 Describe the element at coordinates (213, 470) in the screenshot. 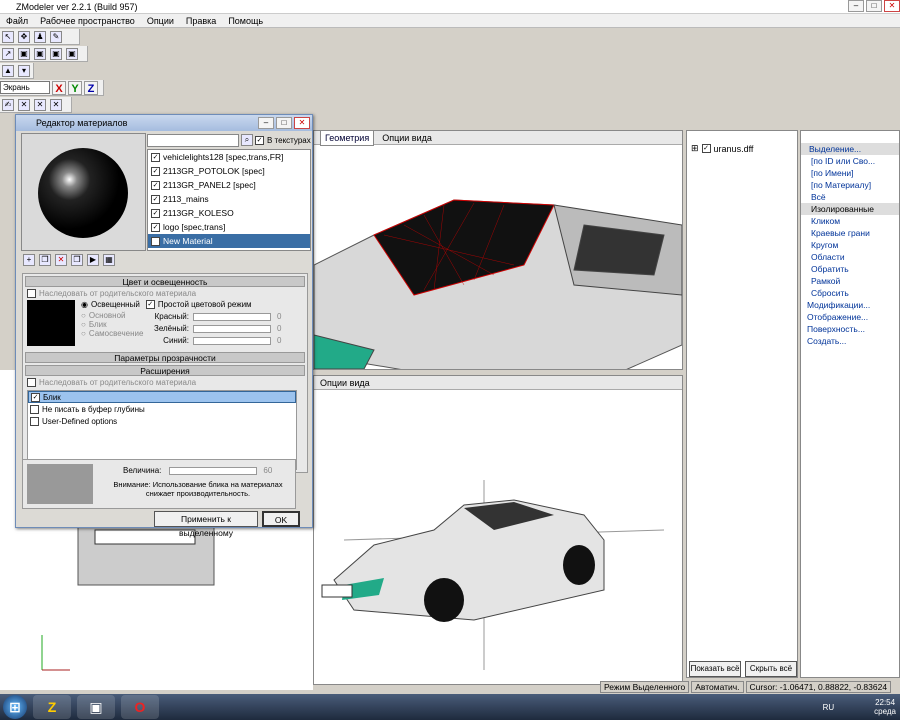

I see `magnitude-slider` at that location.